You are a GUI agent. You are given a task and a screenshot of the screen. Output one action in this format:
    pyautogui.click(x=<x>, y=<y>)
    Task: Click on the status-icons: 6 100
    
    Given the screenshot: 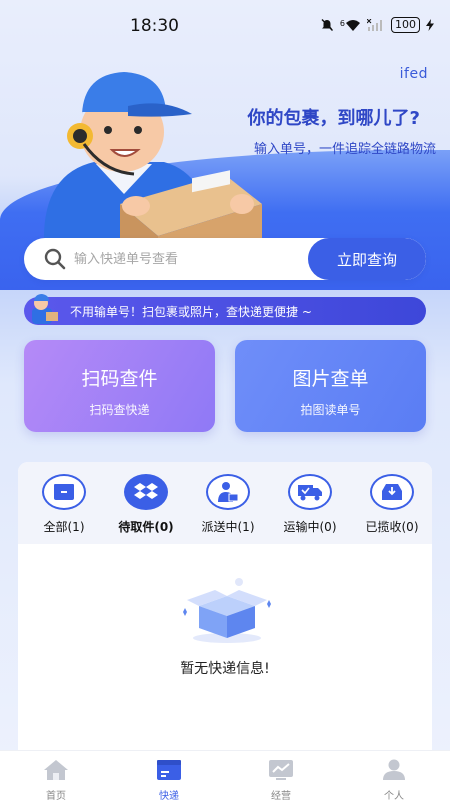 What is the action you would take?
    pyautogui.click(x=377, y=25)
    